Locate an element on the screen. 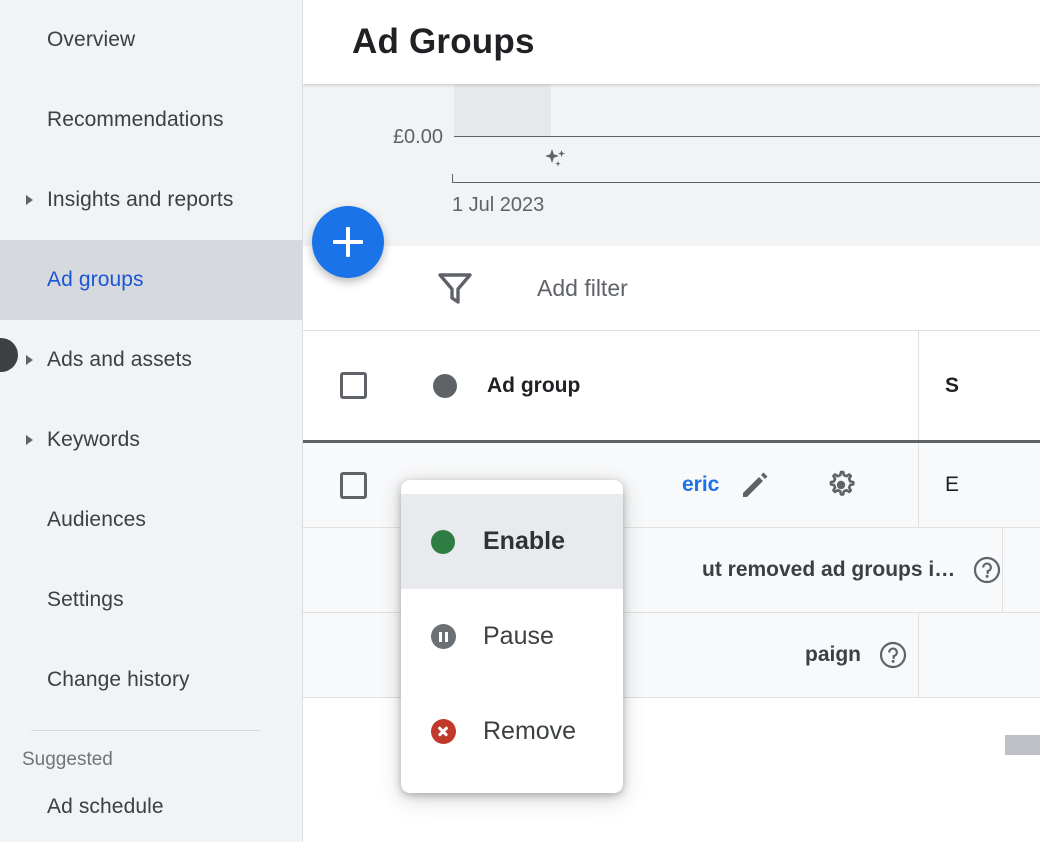 The height and width of the screenshot is (842, 1040). chart-axis-line is located at coordinates (747, 136).